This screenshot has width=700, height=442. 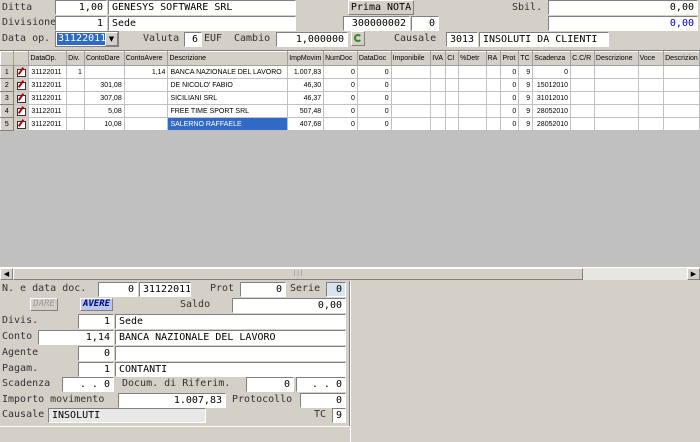 I want to click on pagam-number-field: 1, so click(x=96, y=369).